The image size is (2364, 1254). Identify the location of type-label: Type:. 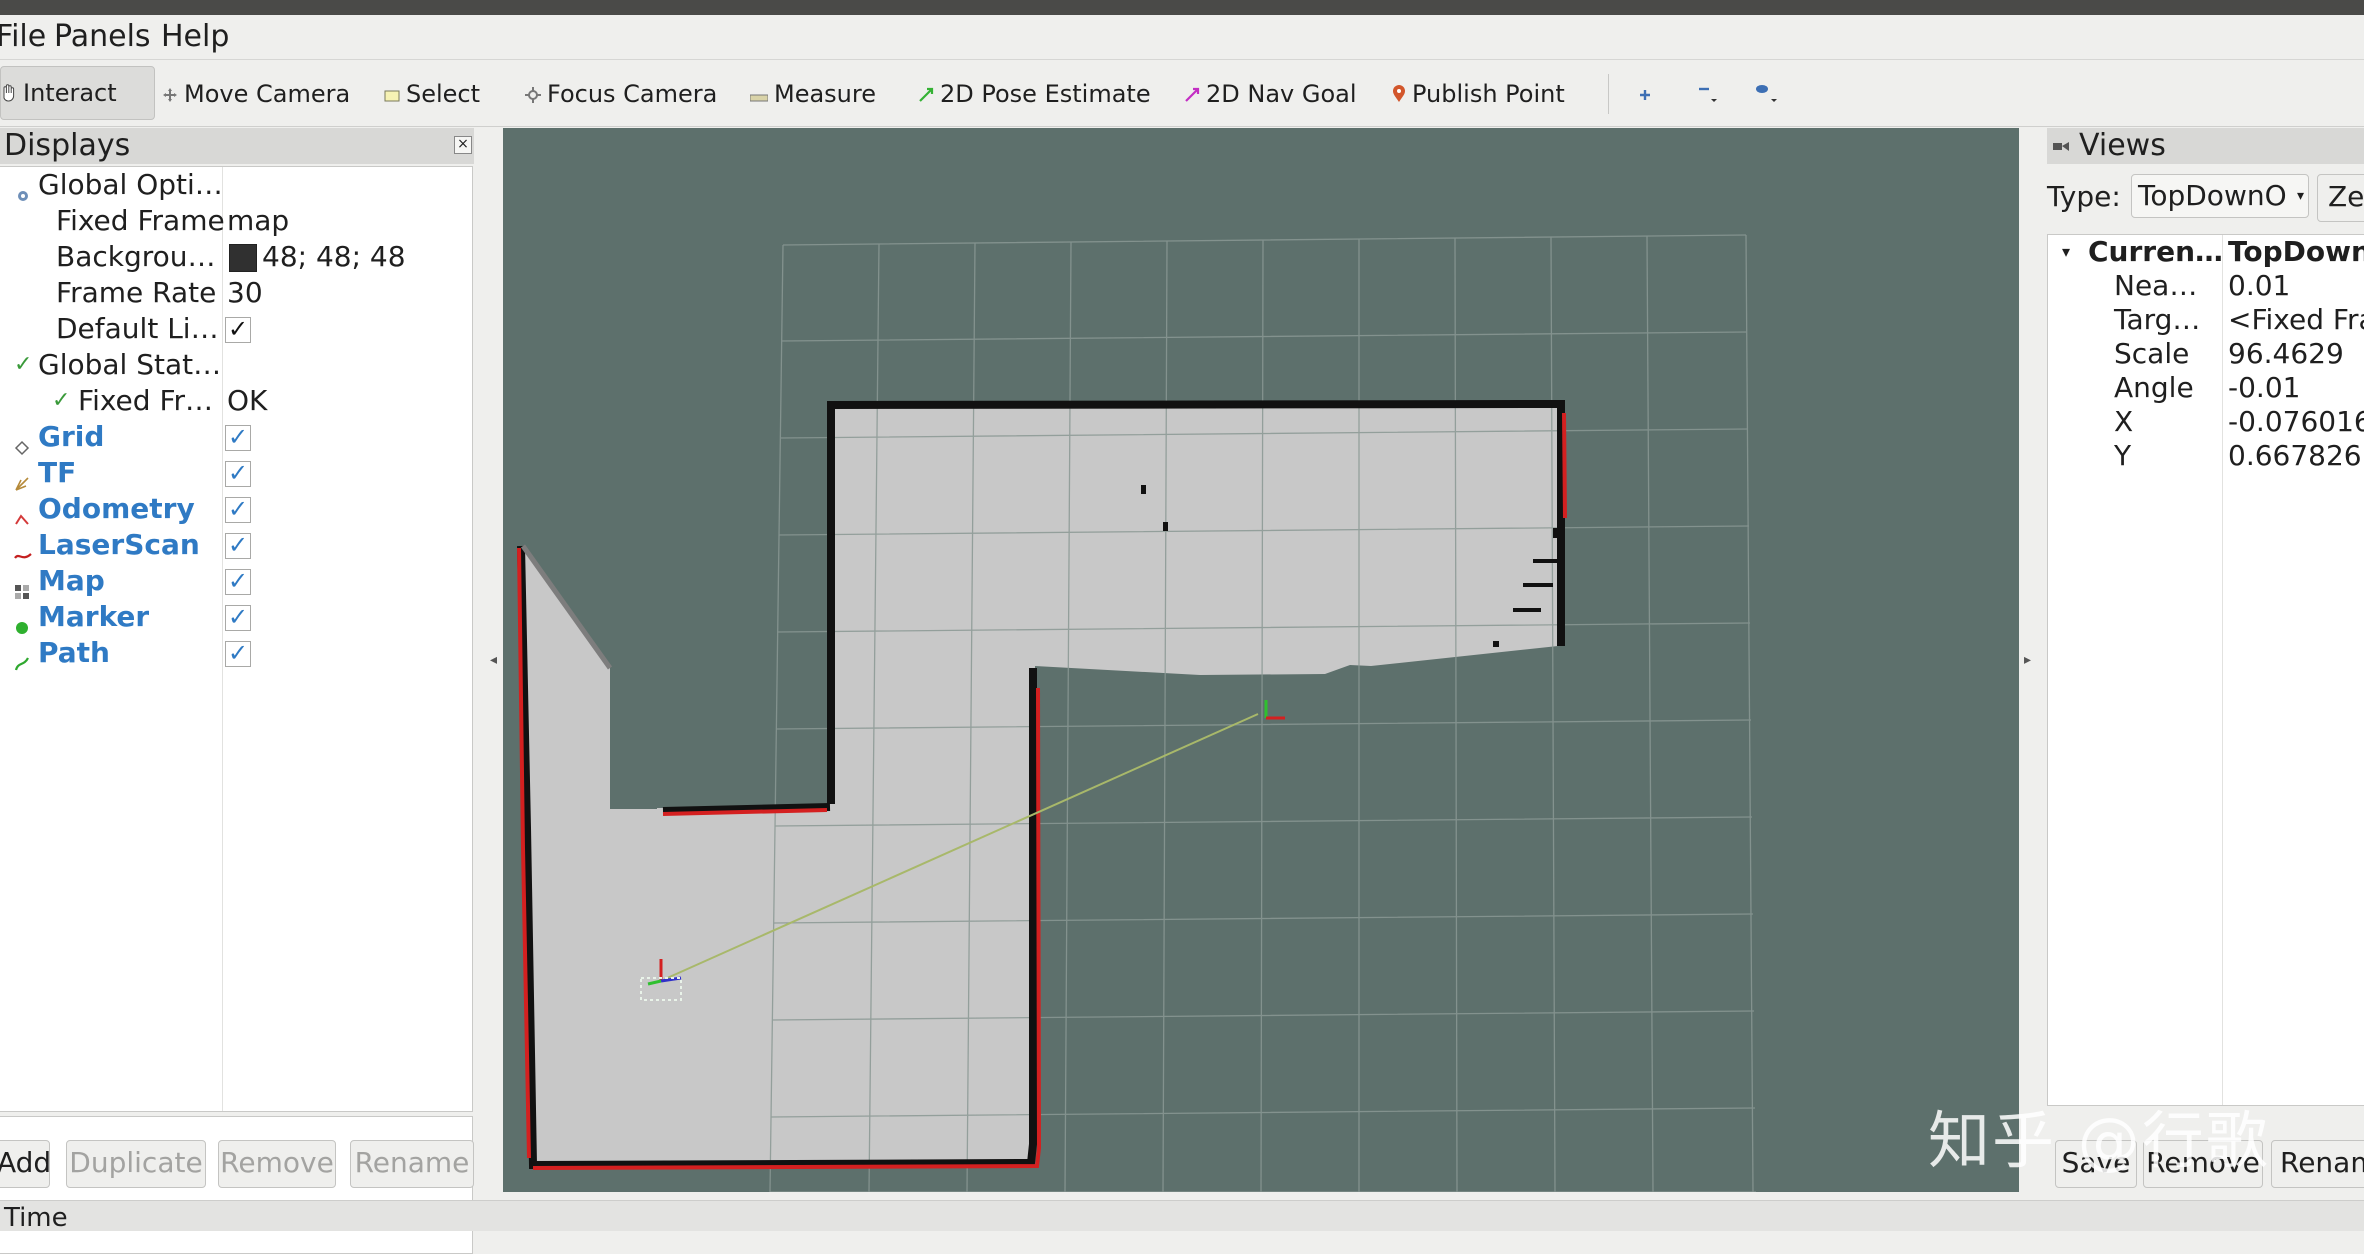
(2084, 196).